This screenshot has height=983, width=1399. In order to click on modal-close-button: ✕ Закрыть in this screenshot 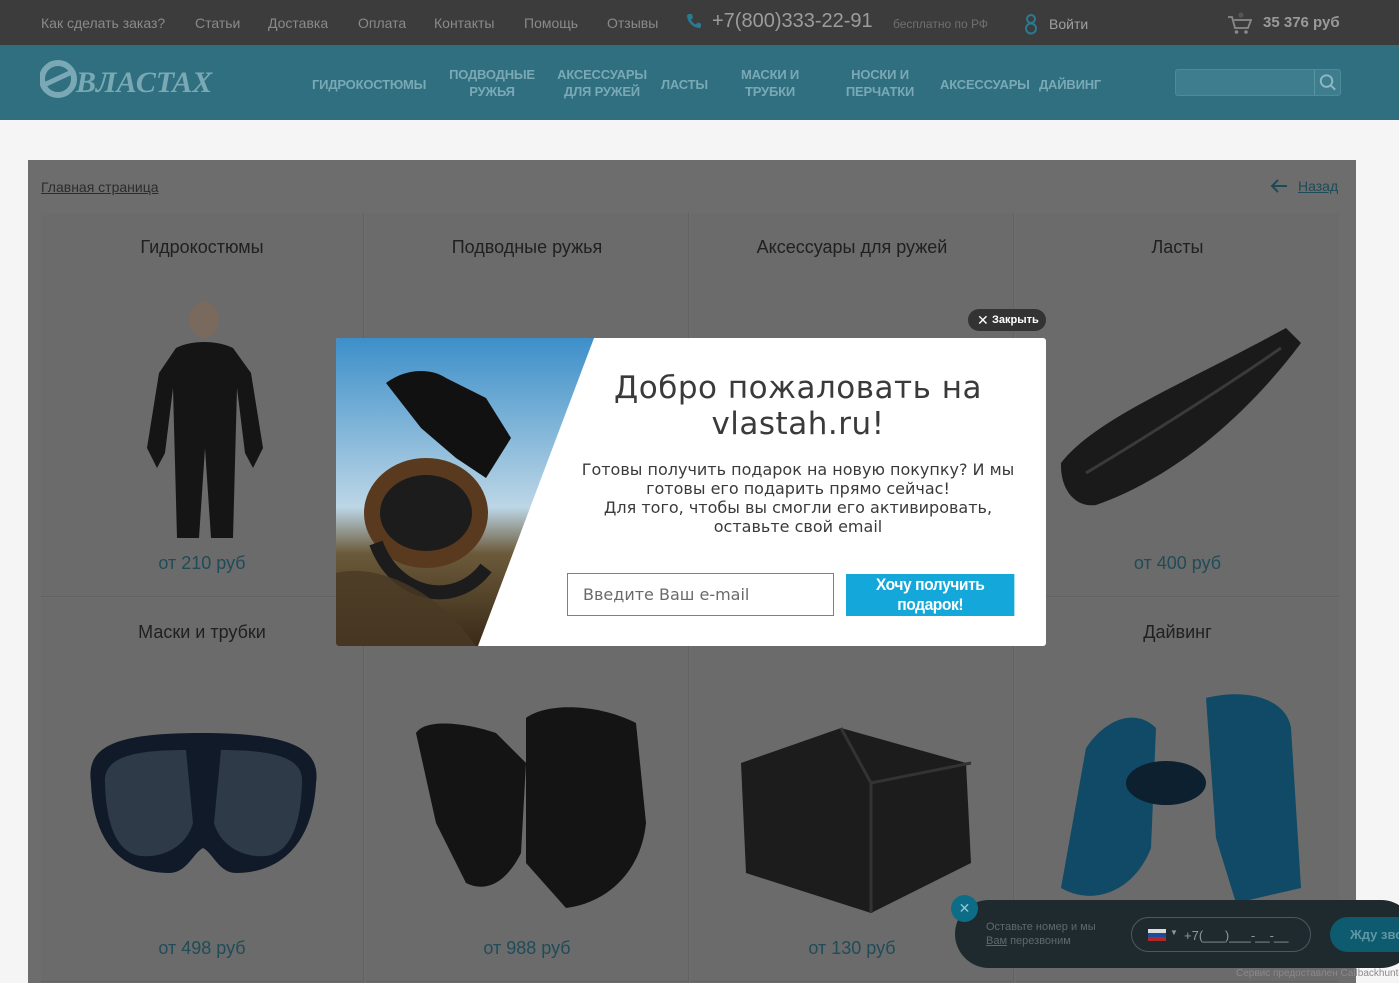, I will do `click(1007, 320)`.